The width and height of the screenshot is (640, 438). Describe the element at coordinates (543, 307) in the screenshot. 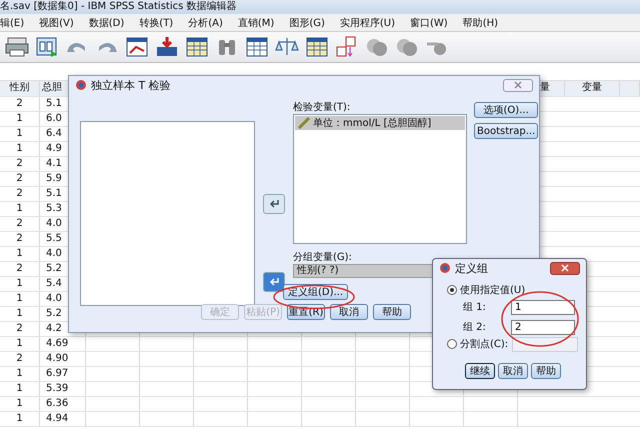

I see `input-field: 1` at that location.